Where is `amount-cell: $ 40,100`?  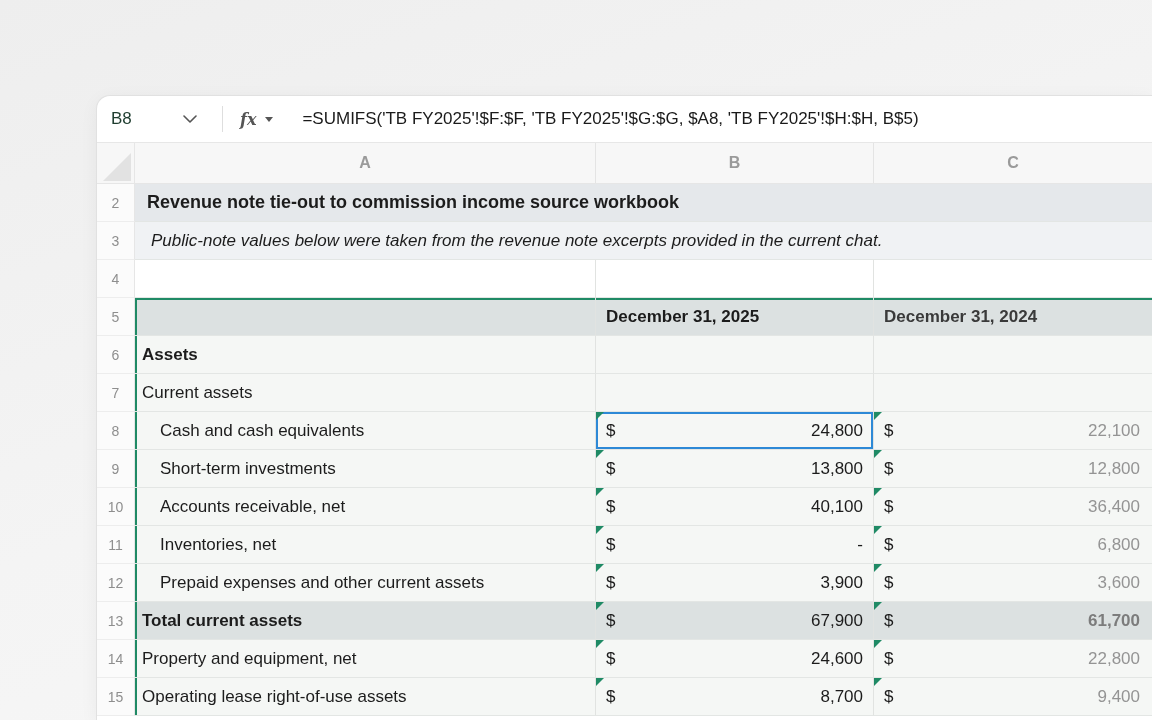
amount-cell: $ 40,100 is located at coordinates (735, 507).